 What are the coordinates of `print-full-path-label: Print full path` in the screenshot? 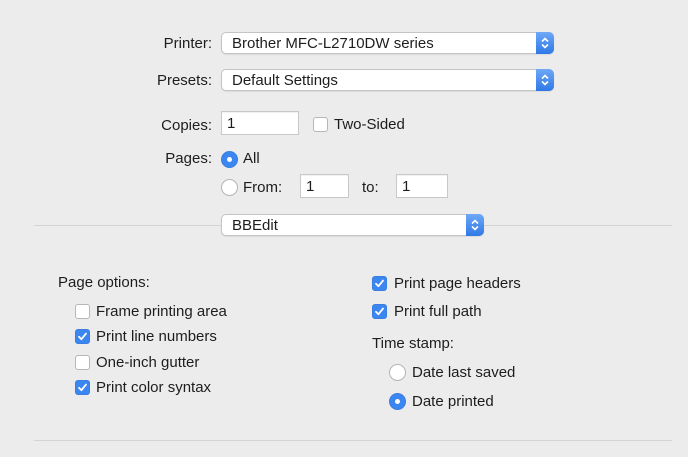 It's located at (438, 311).